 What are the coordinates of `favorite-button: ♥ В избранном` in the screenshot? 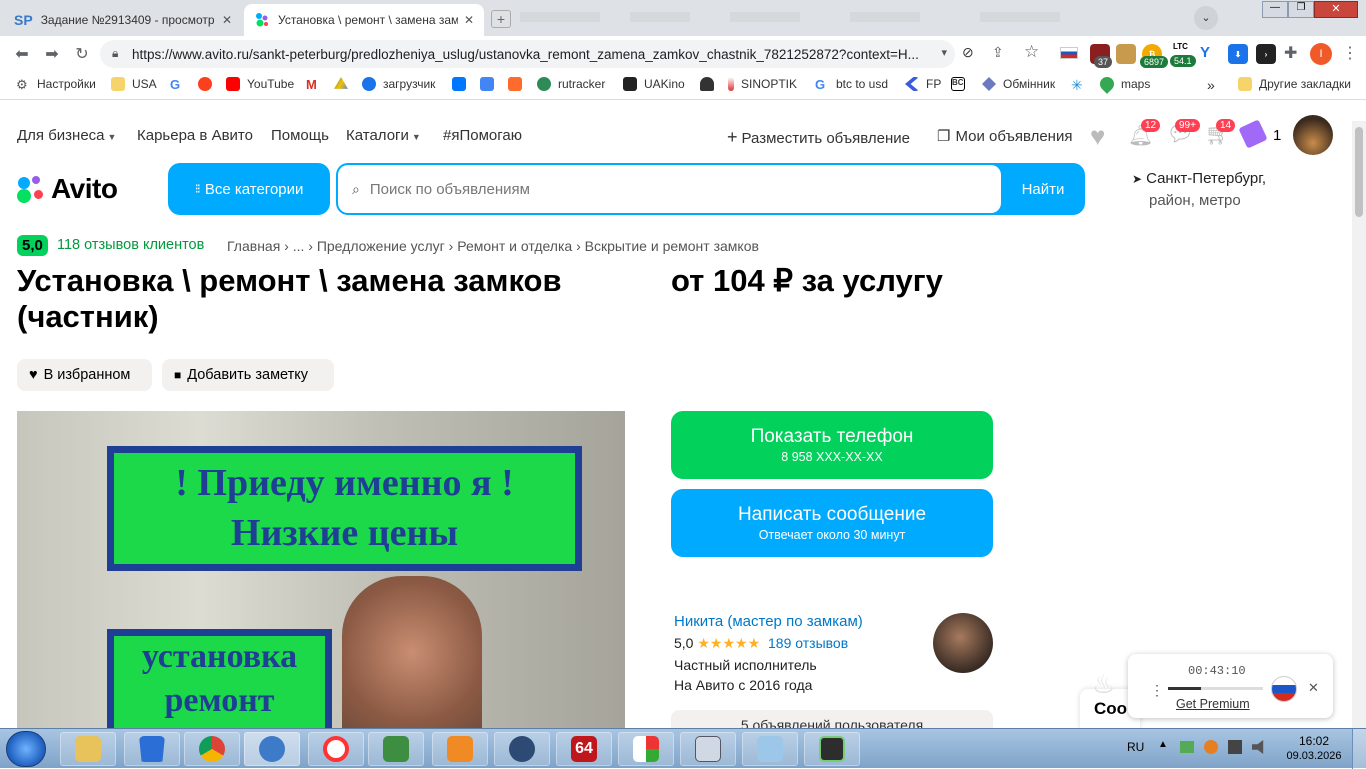 It's located at (84, 375).